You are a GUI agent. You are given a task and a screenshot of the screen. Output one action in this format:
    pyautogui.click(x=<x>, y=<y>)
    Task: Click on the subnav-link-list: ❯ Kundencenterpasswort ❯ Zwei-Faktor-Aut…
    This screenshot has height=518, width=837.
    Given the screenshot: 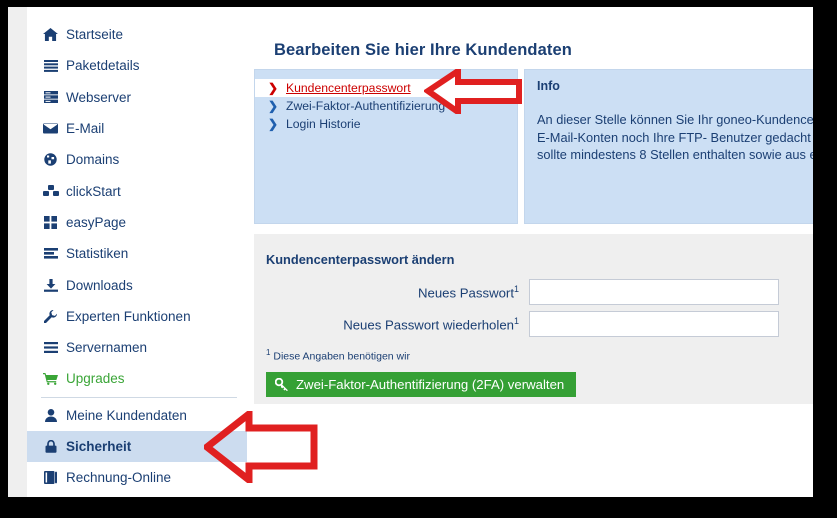 What is the action you would take?
    pyautogui.click(x=386, y=101)
    